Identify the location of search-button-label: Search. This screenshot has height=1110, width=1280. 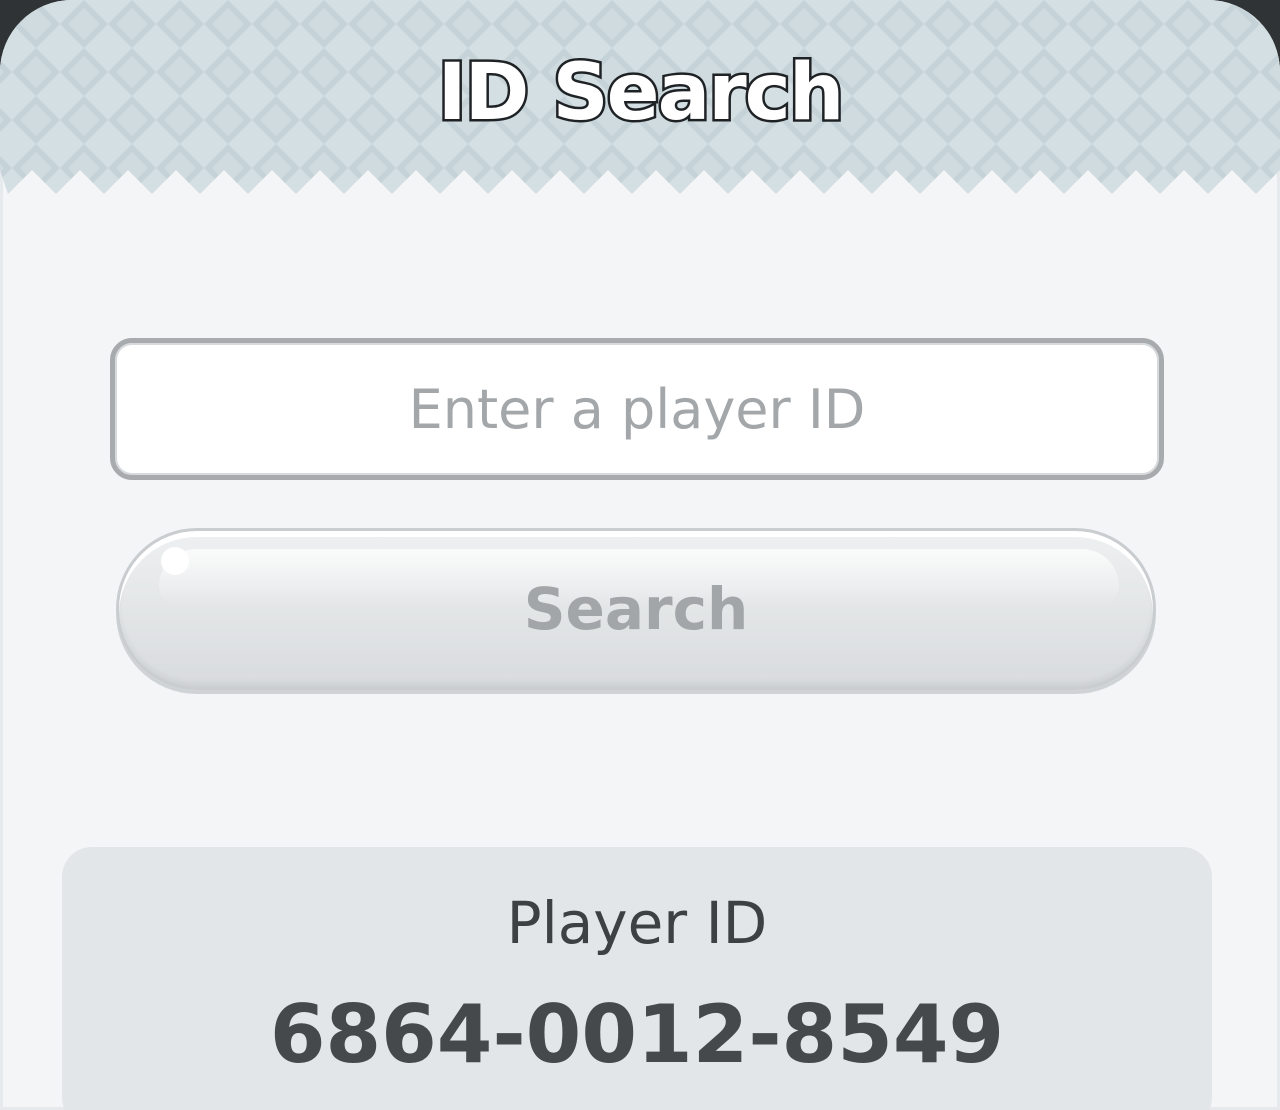
(636, 609).